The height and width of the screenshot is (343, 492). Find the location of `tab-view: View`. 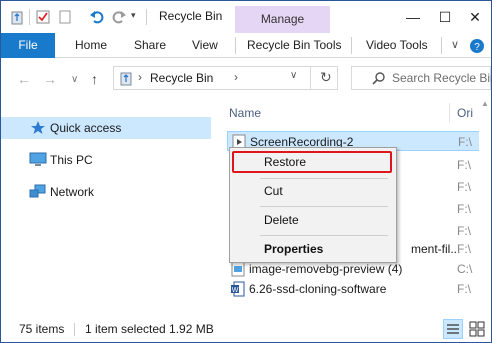

tab-view: View is located at coordinates (205, 45).